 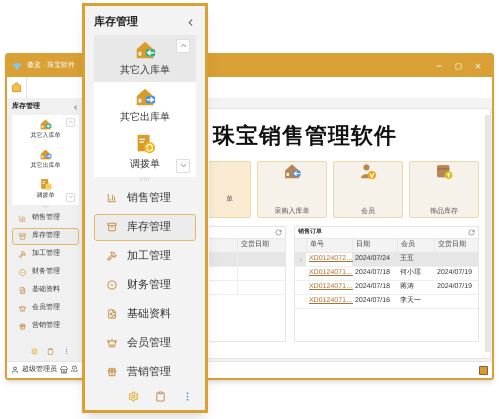 What do you see at coordinates (64, 370) in the screenshot?
I see `store-icon` at bounding box center [64, 370].